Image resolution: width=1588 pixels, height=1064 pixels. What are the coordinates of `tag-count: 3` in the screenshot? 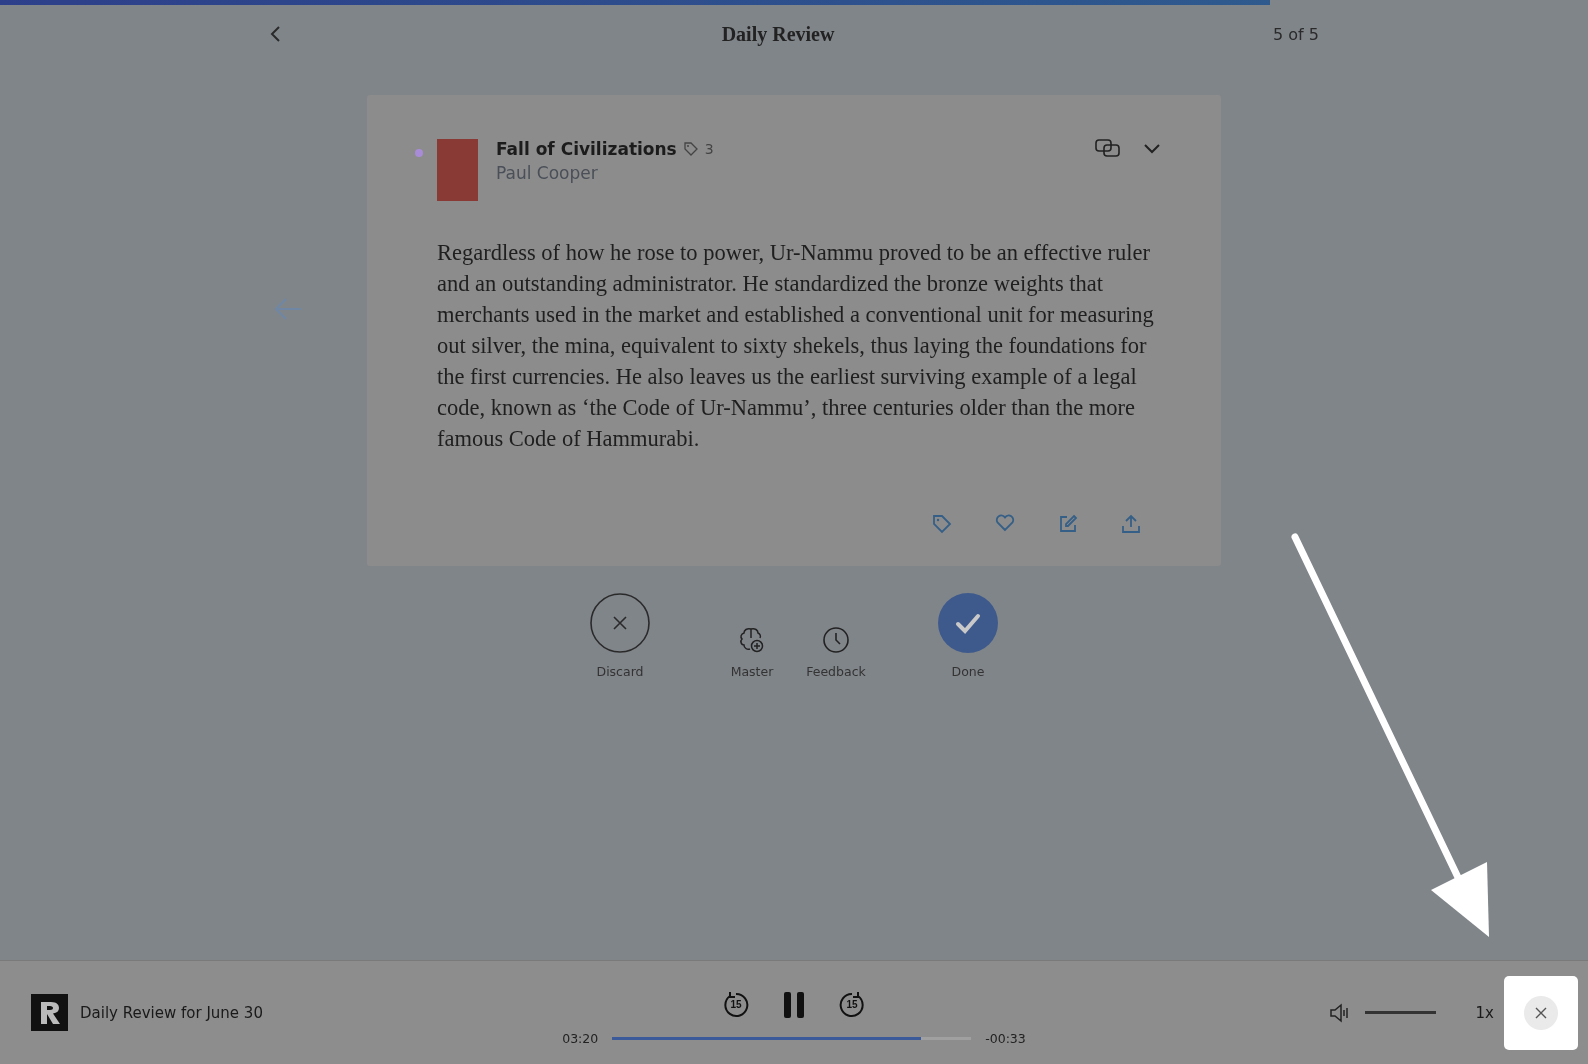 It's located at (709, 149).